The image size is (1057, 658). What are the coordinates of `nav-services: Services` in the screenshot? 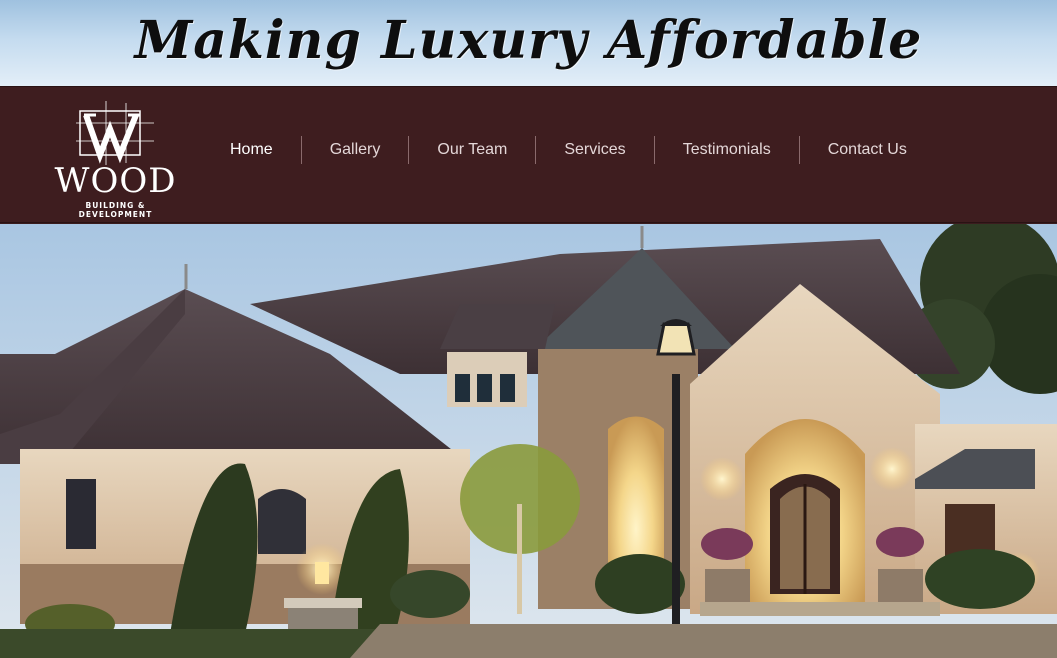 It's located at (595, 150).